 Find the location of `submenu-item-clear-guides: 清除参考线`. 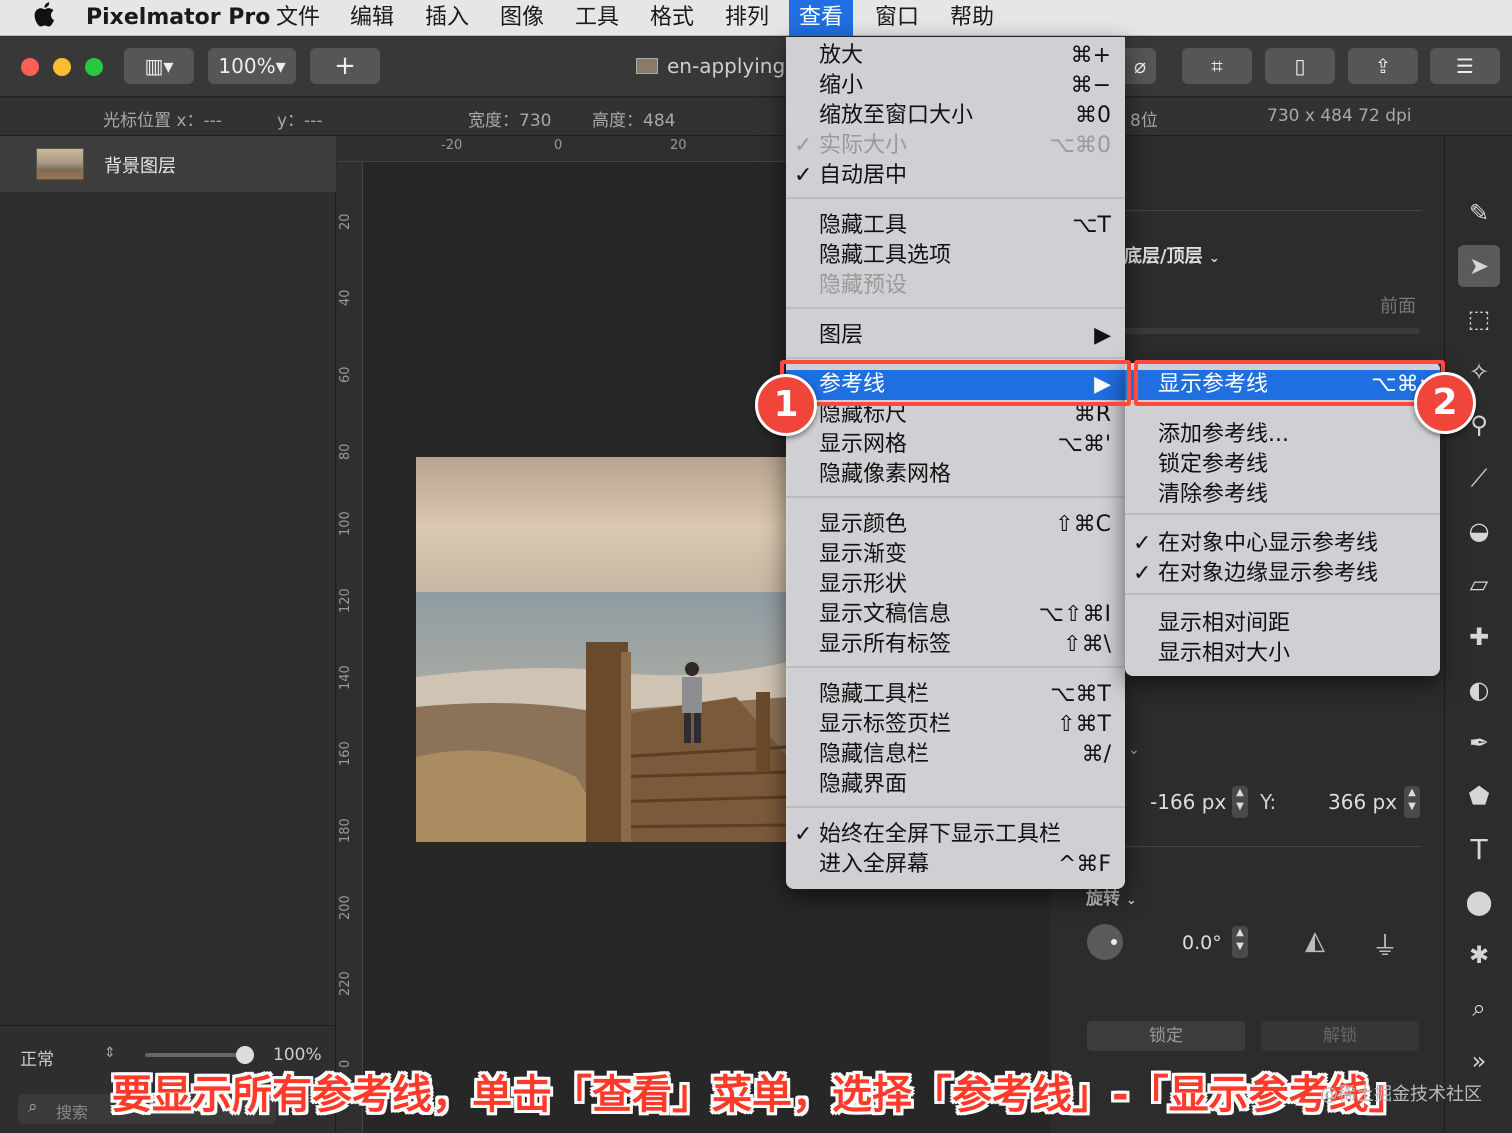

submenu-item-clear-guides: 清除参考线 is located at coordinates (1282, 495).